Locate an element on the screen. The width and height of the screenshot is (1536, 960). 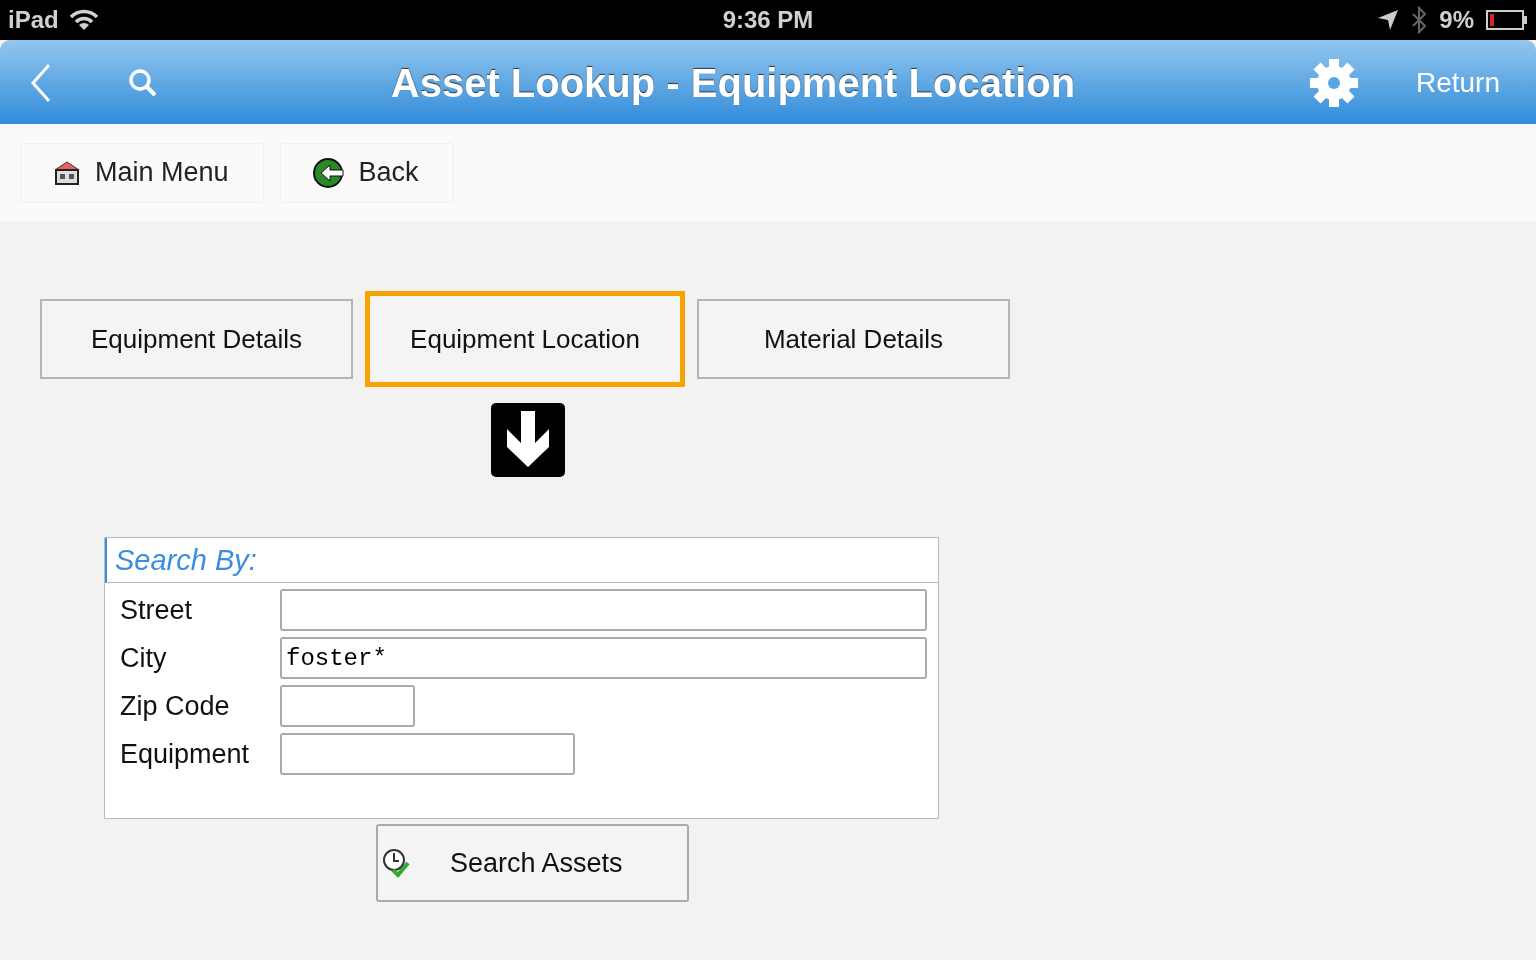
device-name: iPad is located at coordinates (33, 20).